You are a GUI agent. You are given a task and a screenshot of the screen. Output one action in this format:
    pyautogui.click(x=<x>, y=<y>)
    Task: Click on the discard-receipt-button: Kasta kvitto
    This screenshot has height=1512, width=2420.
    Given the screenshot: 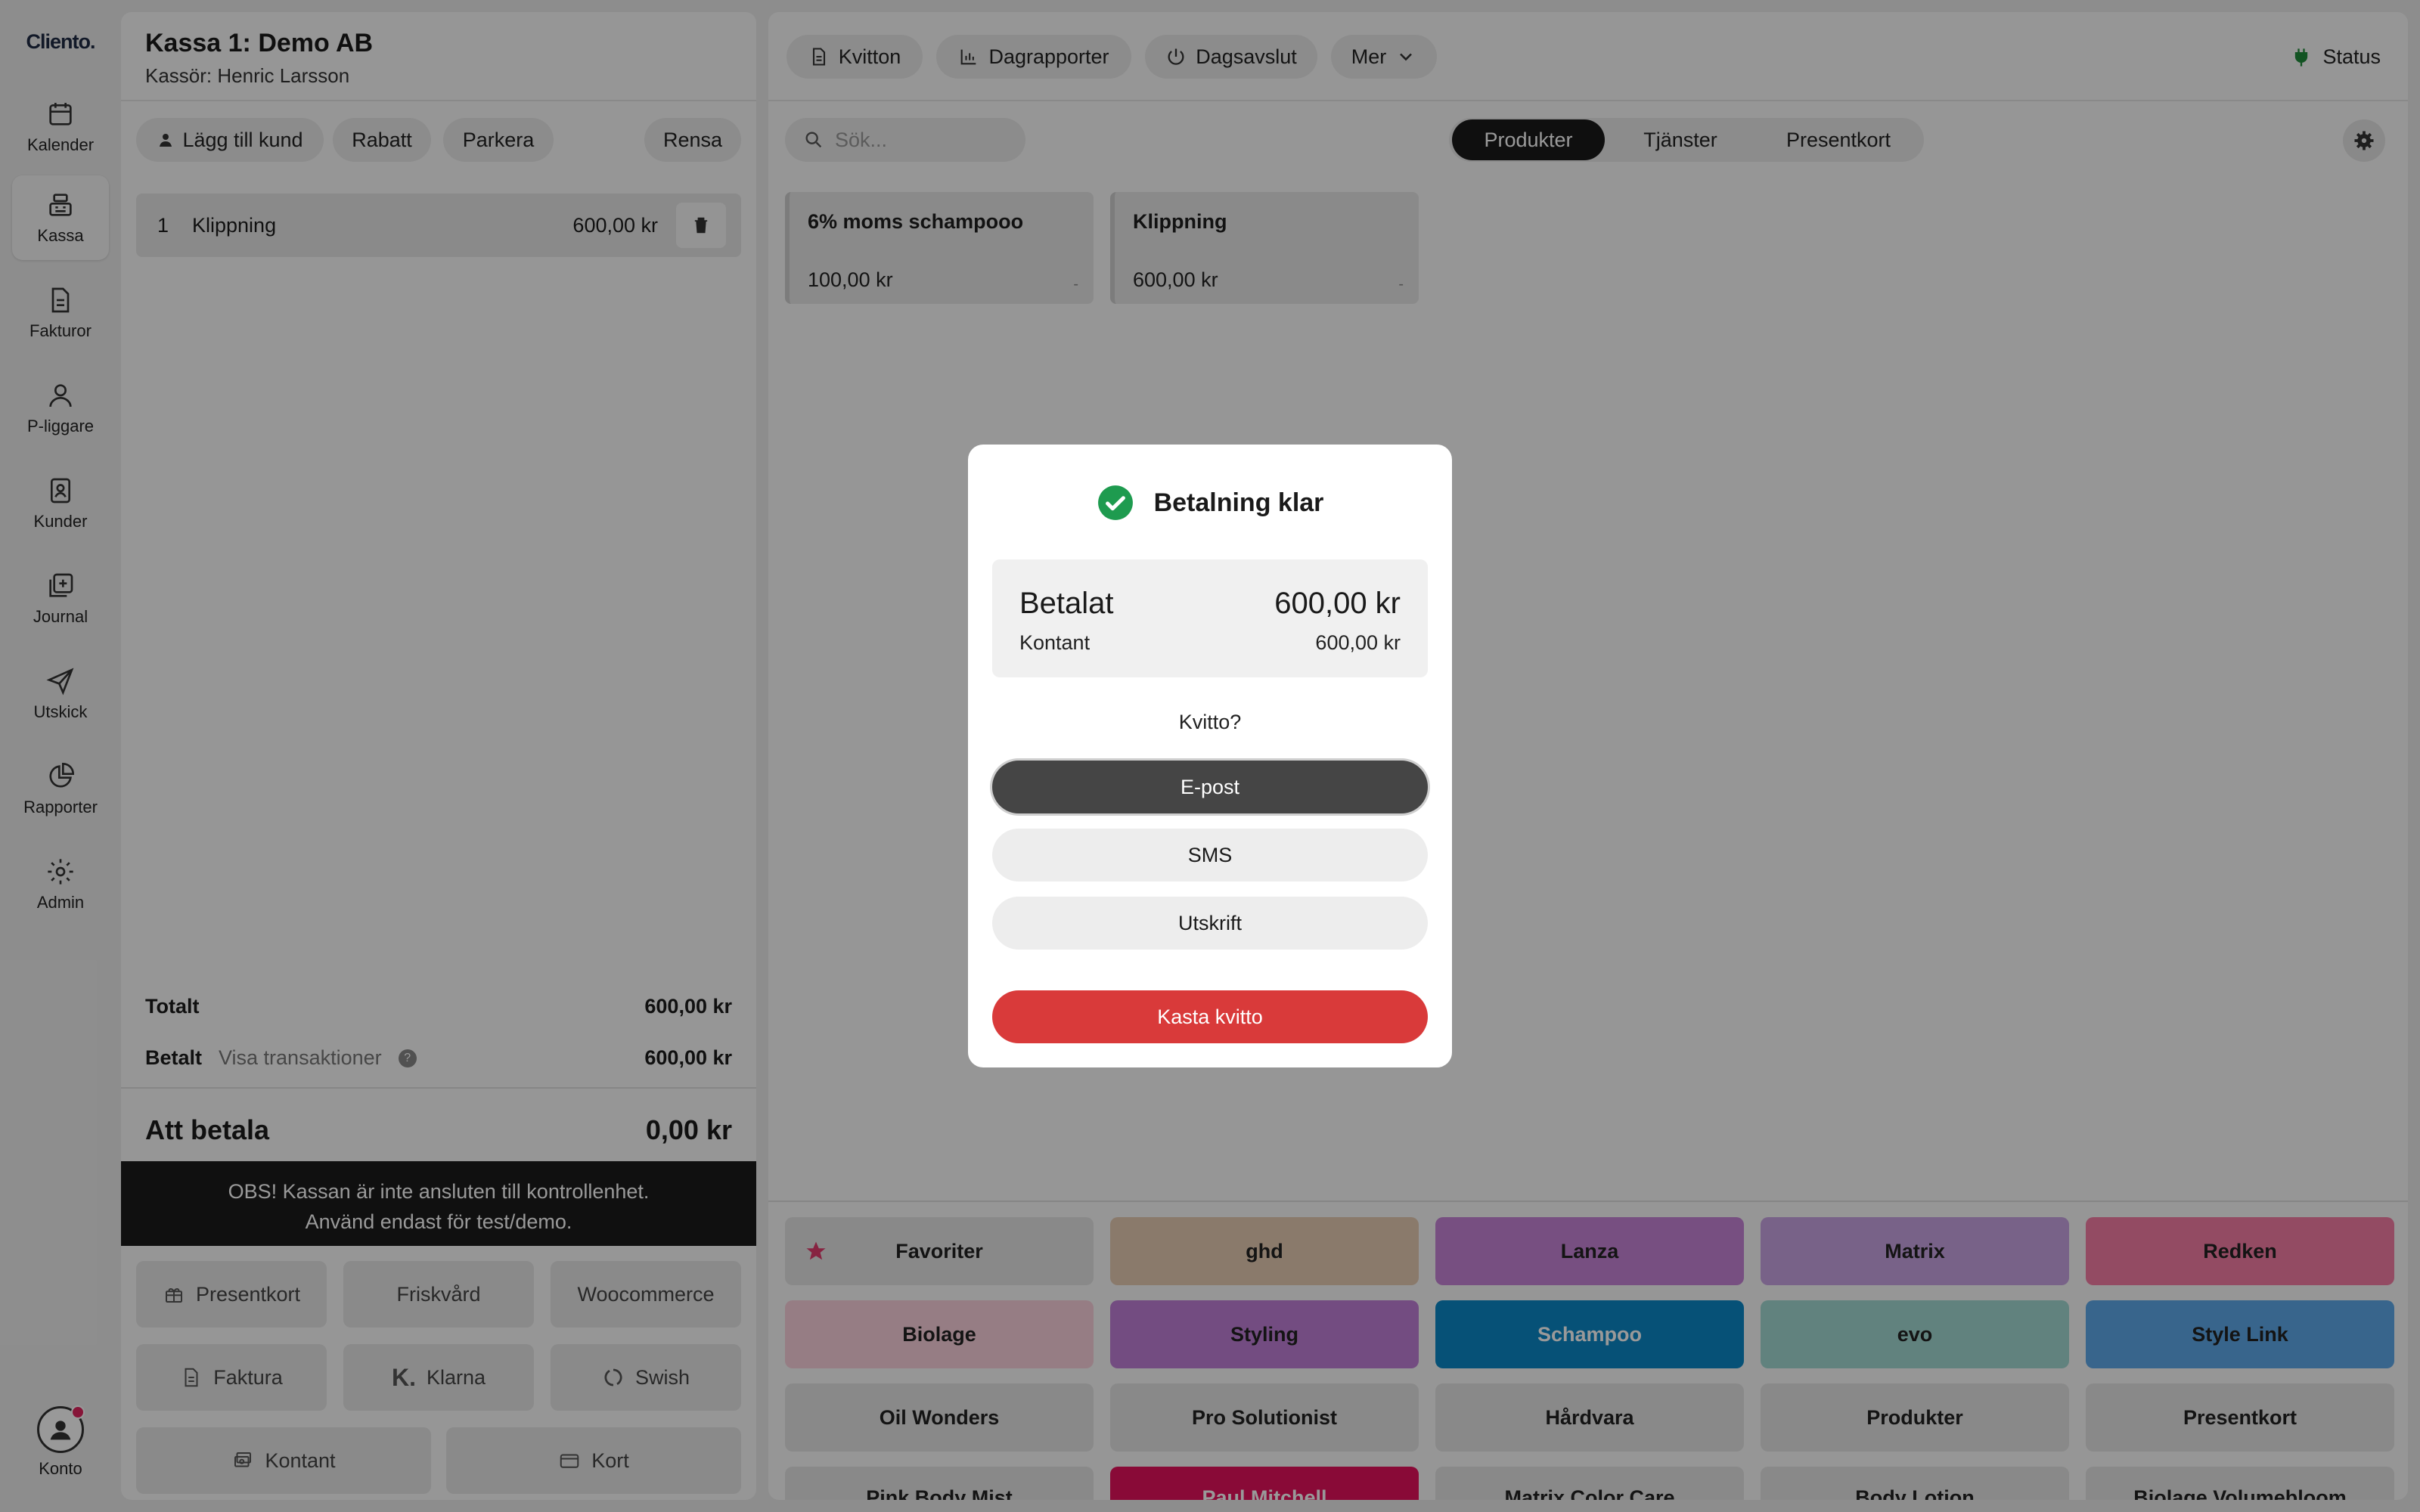 What is the action you would take?
    pyautogui.click(x=1210, y=1016)
    